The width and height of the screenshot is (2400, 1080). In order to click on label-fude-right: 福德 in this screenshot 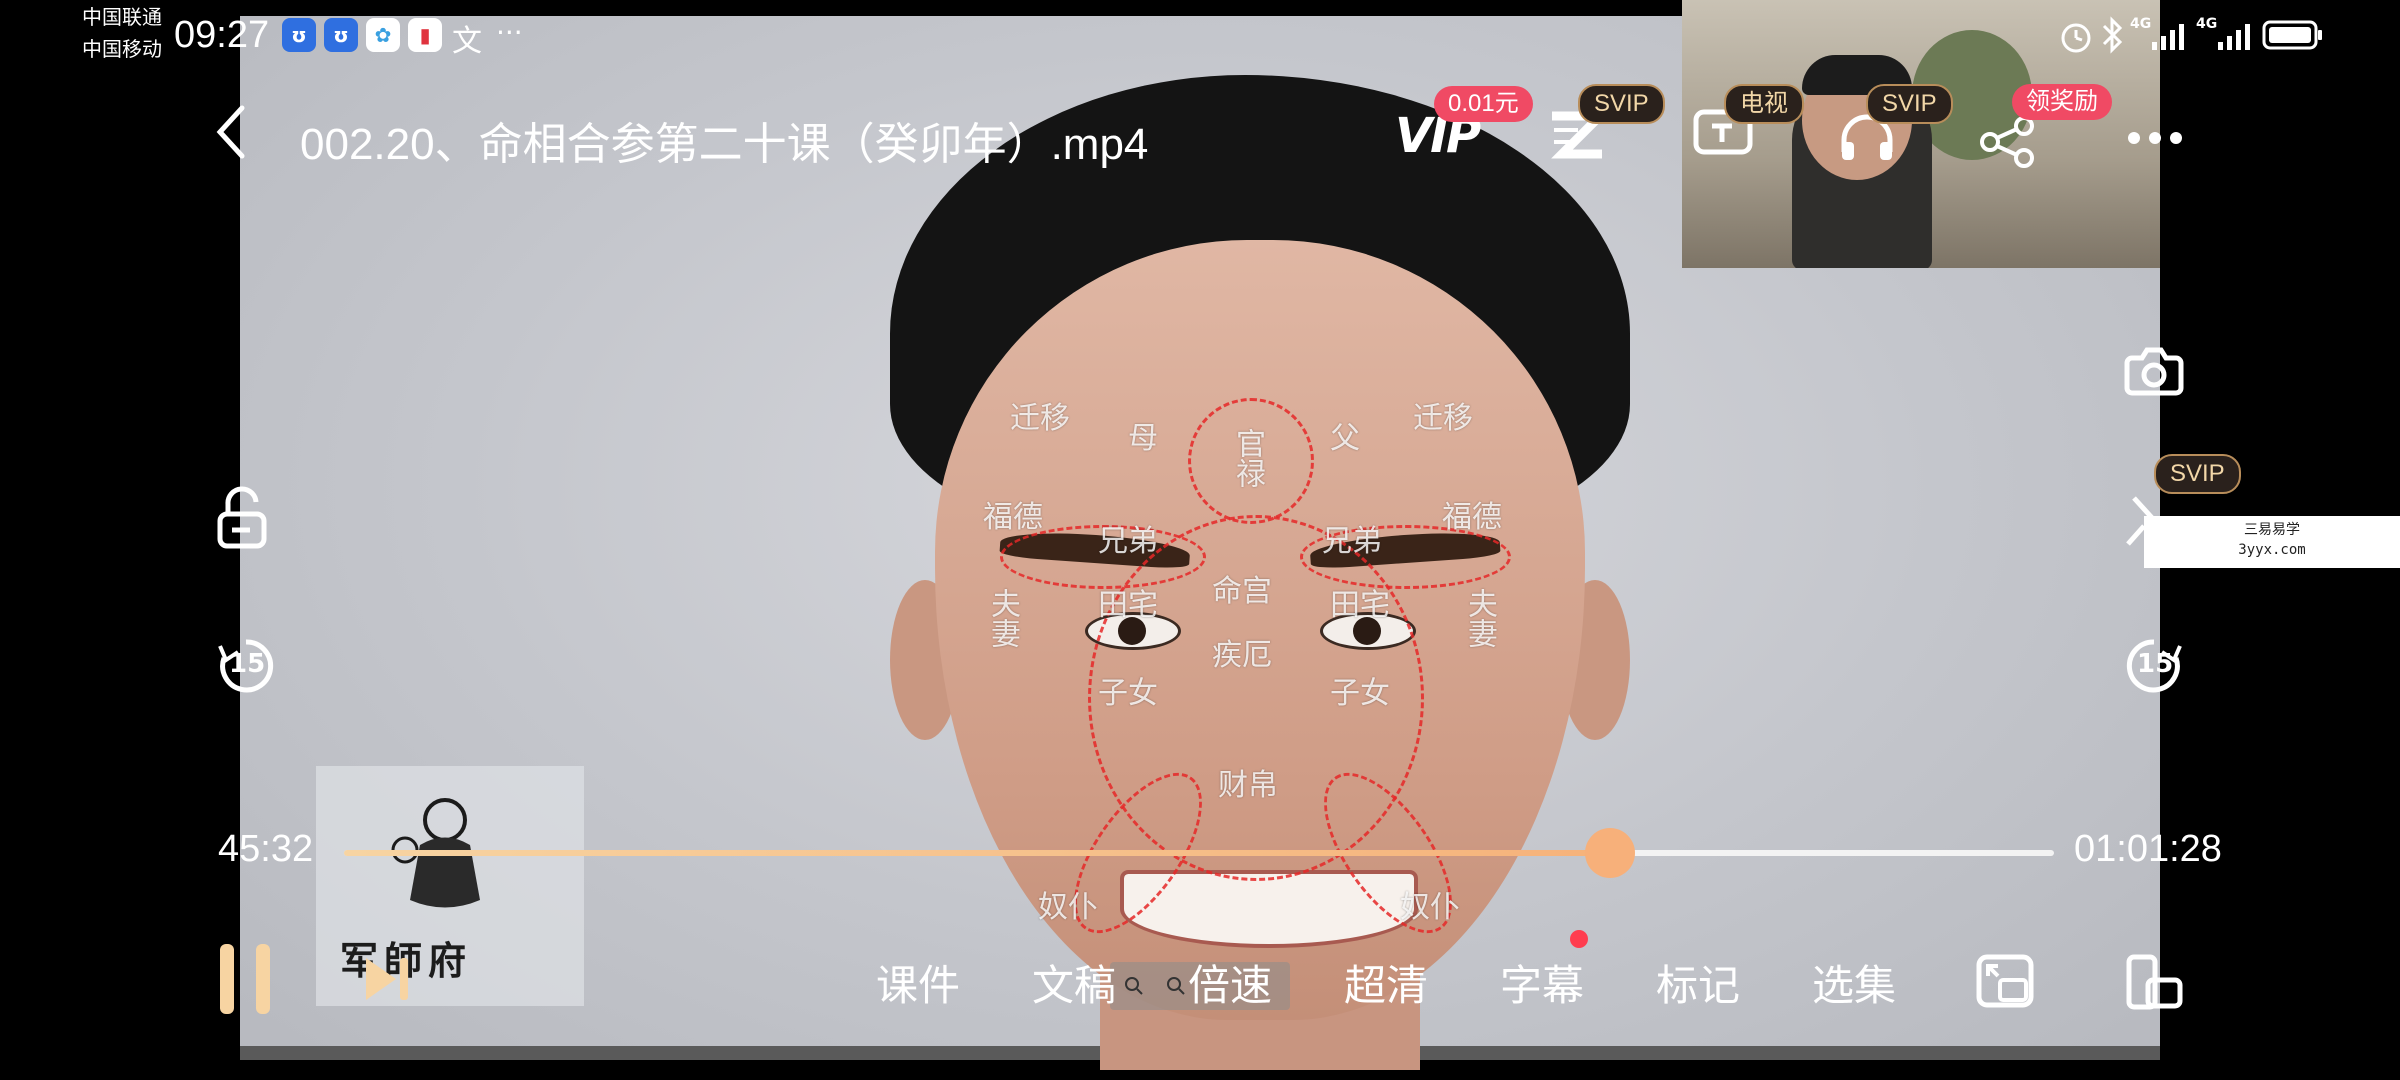, I will do `click(1472, 517)`.